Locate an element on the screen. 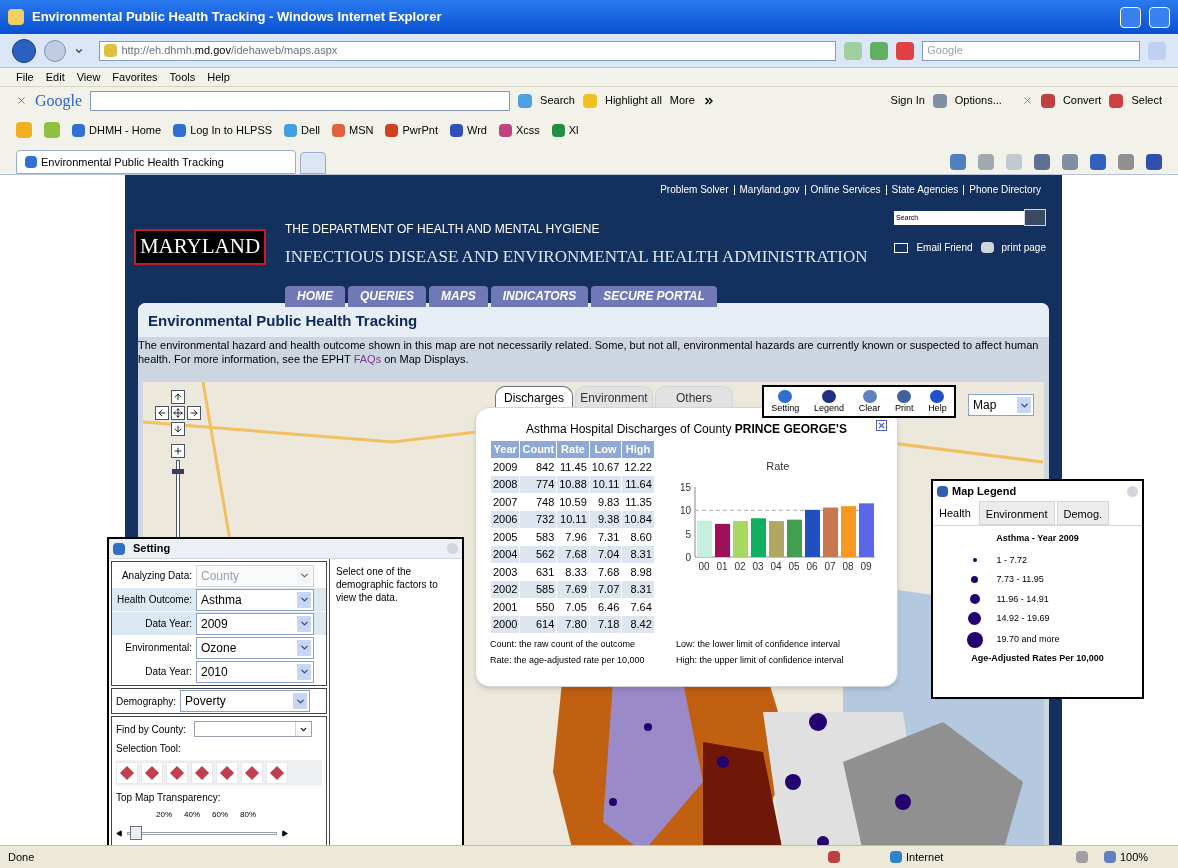 This screenshot has height=868, width=1178. popup-tab: Discharges is located at coordinates (534, 397).